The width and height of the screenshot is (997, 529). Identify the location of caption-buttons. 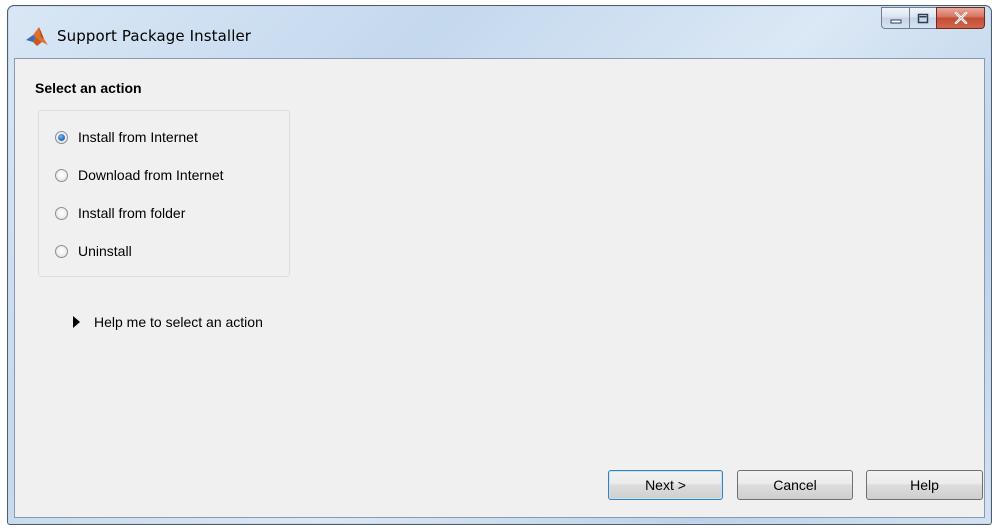
(933, 19).